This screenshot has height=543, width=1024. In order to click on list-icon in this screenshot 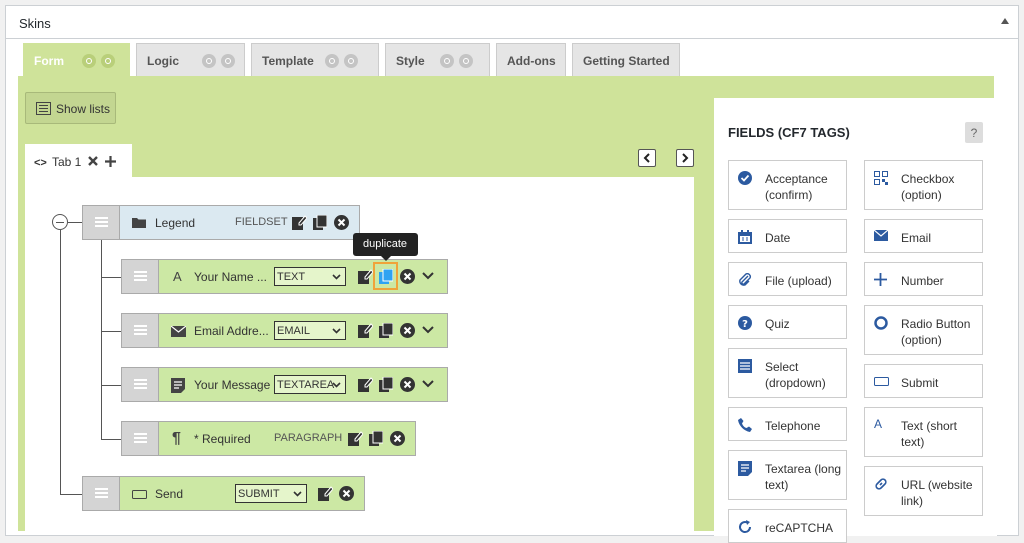, I will do `click(43, 108)`.